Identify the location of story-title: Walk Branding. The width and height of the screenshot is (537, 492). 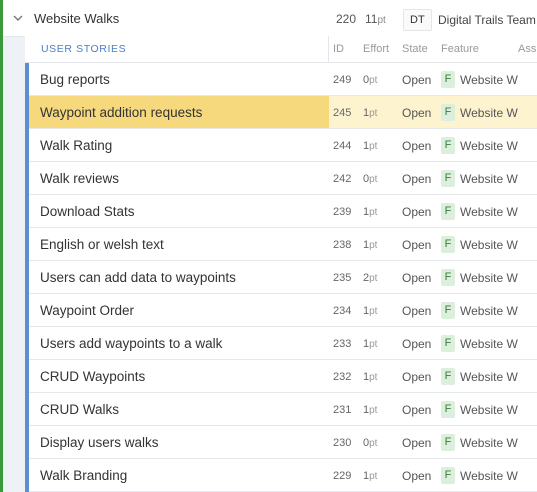
(83, 475).